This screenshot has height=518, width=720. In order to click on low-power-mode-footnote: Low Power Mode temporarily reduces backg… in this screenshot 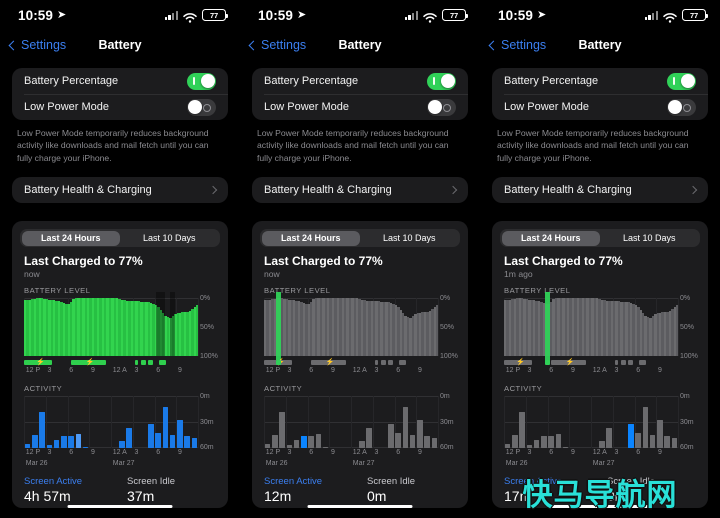, I will do `click(353, 145)`.